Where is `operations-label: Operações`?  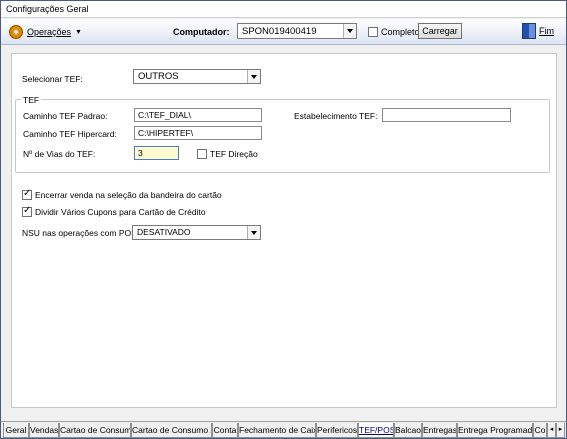
operations-label: Operações is located at coordinates (49, 32).